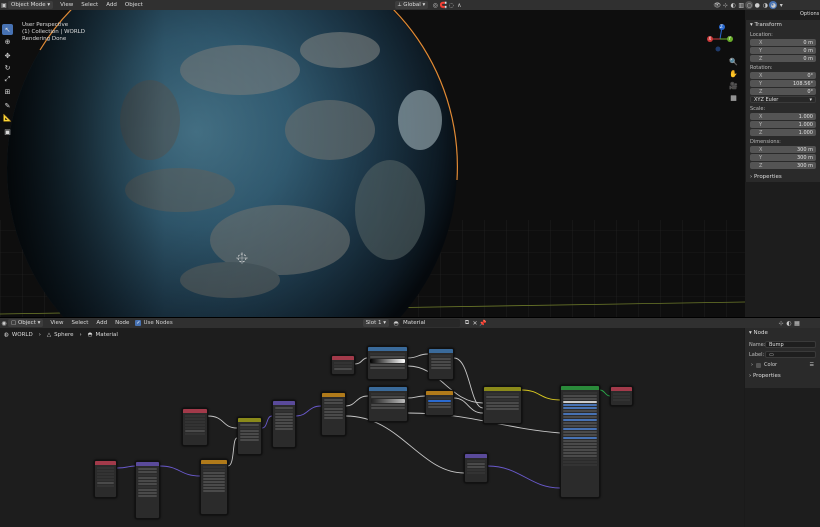  What do you see at coordinates (451, 5) in the screenshot?
I see `proportional-edit-icon: ◌` at bounding box center [451, 5].